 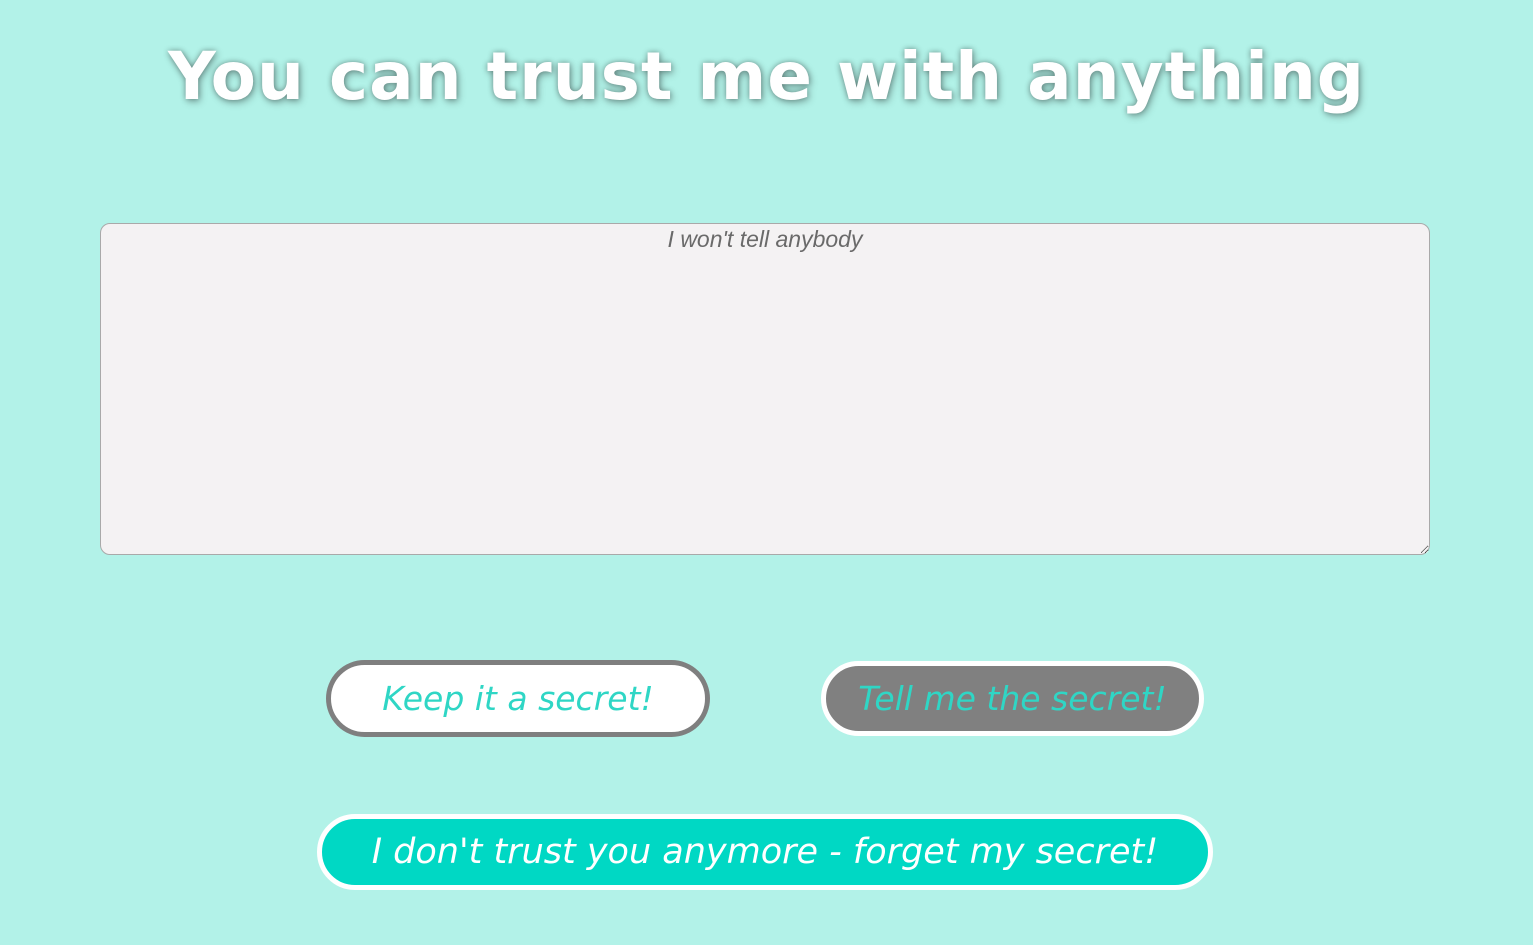 What do you see at coordinates (766, 76) in the screenshot?
I see `page-title: You can trust me with anything` at bounding box center [766, 76].